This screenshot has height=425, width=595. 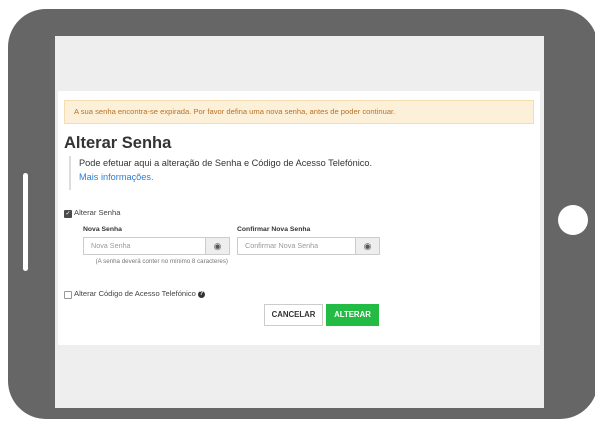 What do you see at coordinates (293, 315) in the screenshot?
I see `cancel-button: CANCELAR` at bounding box center [293, 315].